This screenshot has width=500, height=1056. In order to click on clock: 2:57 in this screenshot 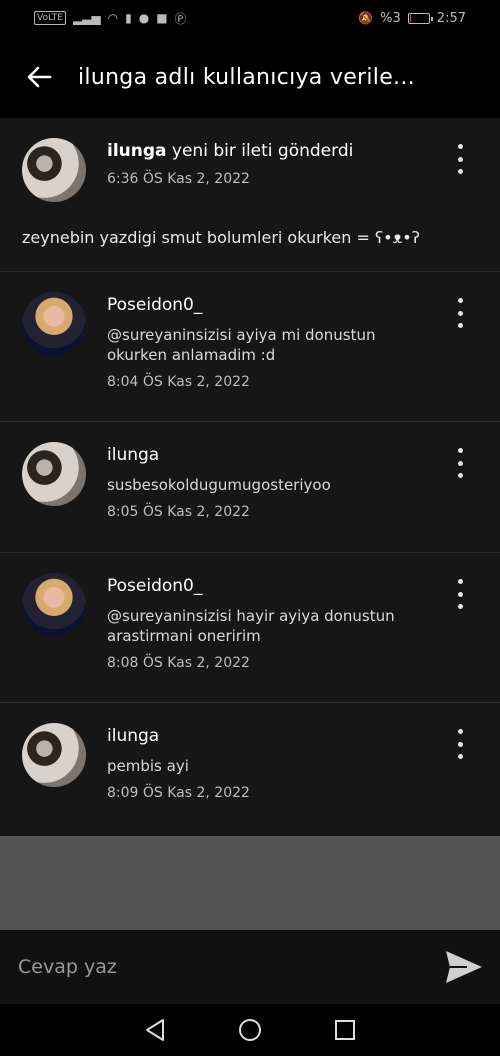, I will do `click(451, 18)`.